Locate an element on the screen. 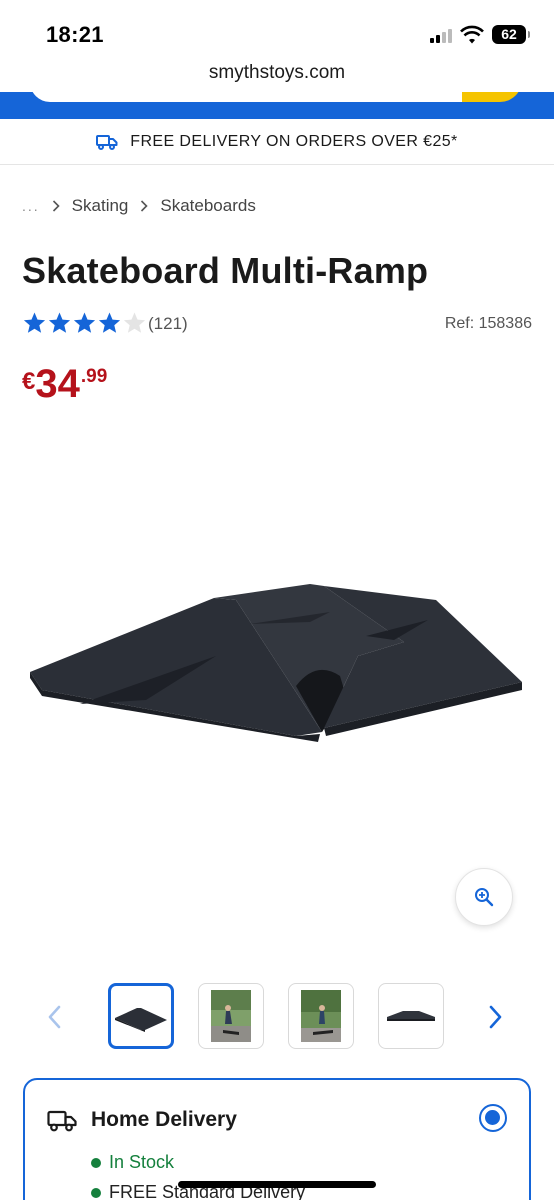 This screenshot has width=554, height=1200. rating-row: (121) Ref: 158386 is located at coordinates (277, 325).